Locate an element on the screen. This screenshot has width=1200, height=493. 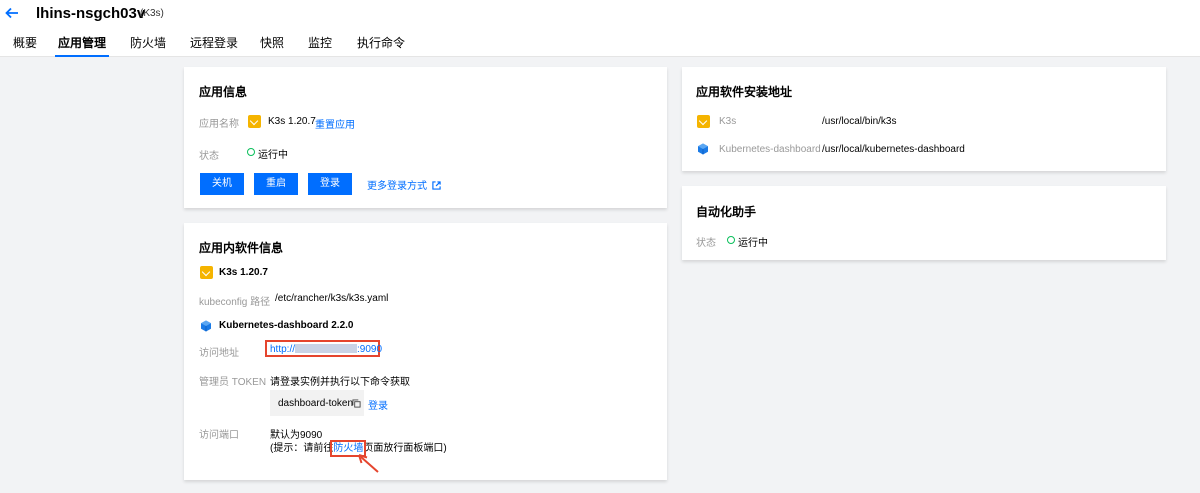
back-arrow-icon is located at coordinates (12, 13).